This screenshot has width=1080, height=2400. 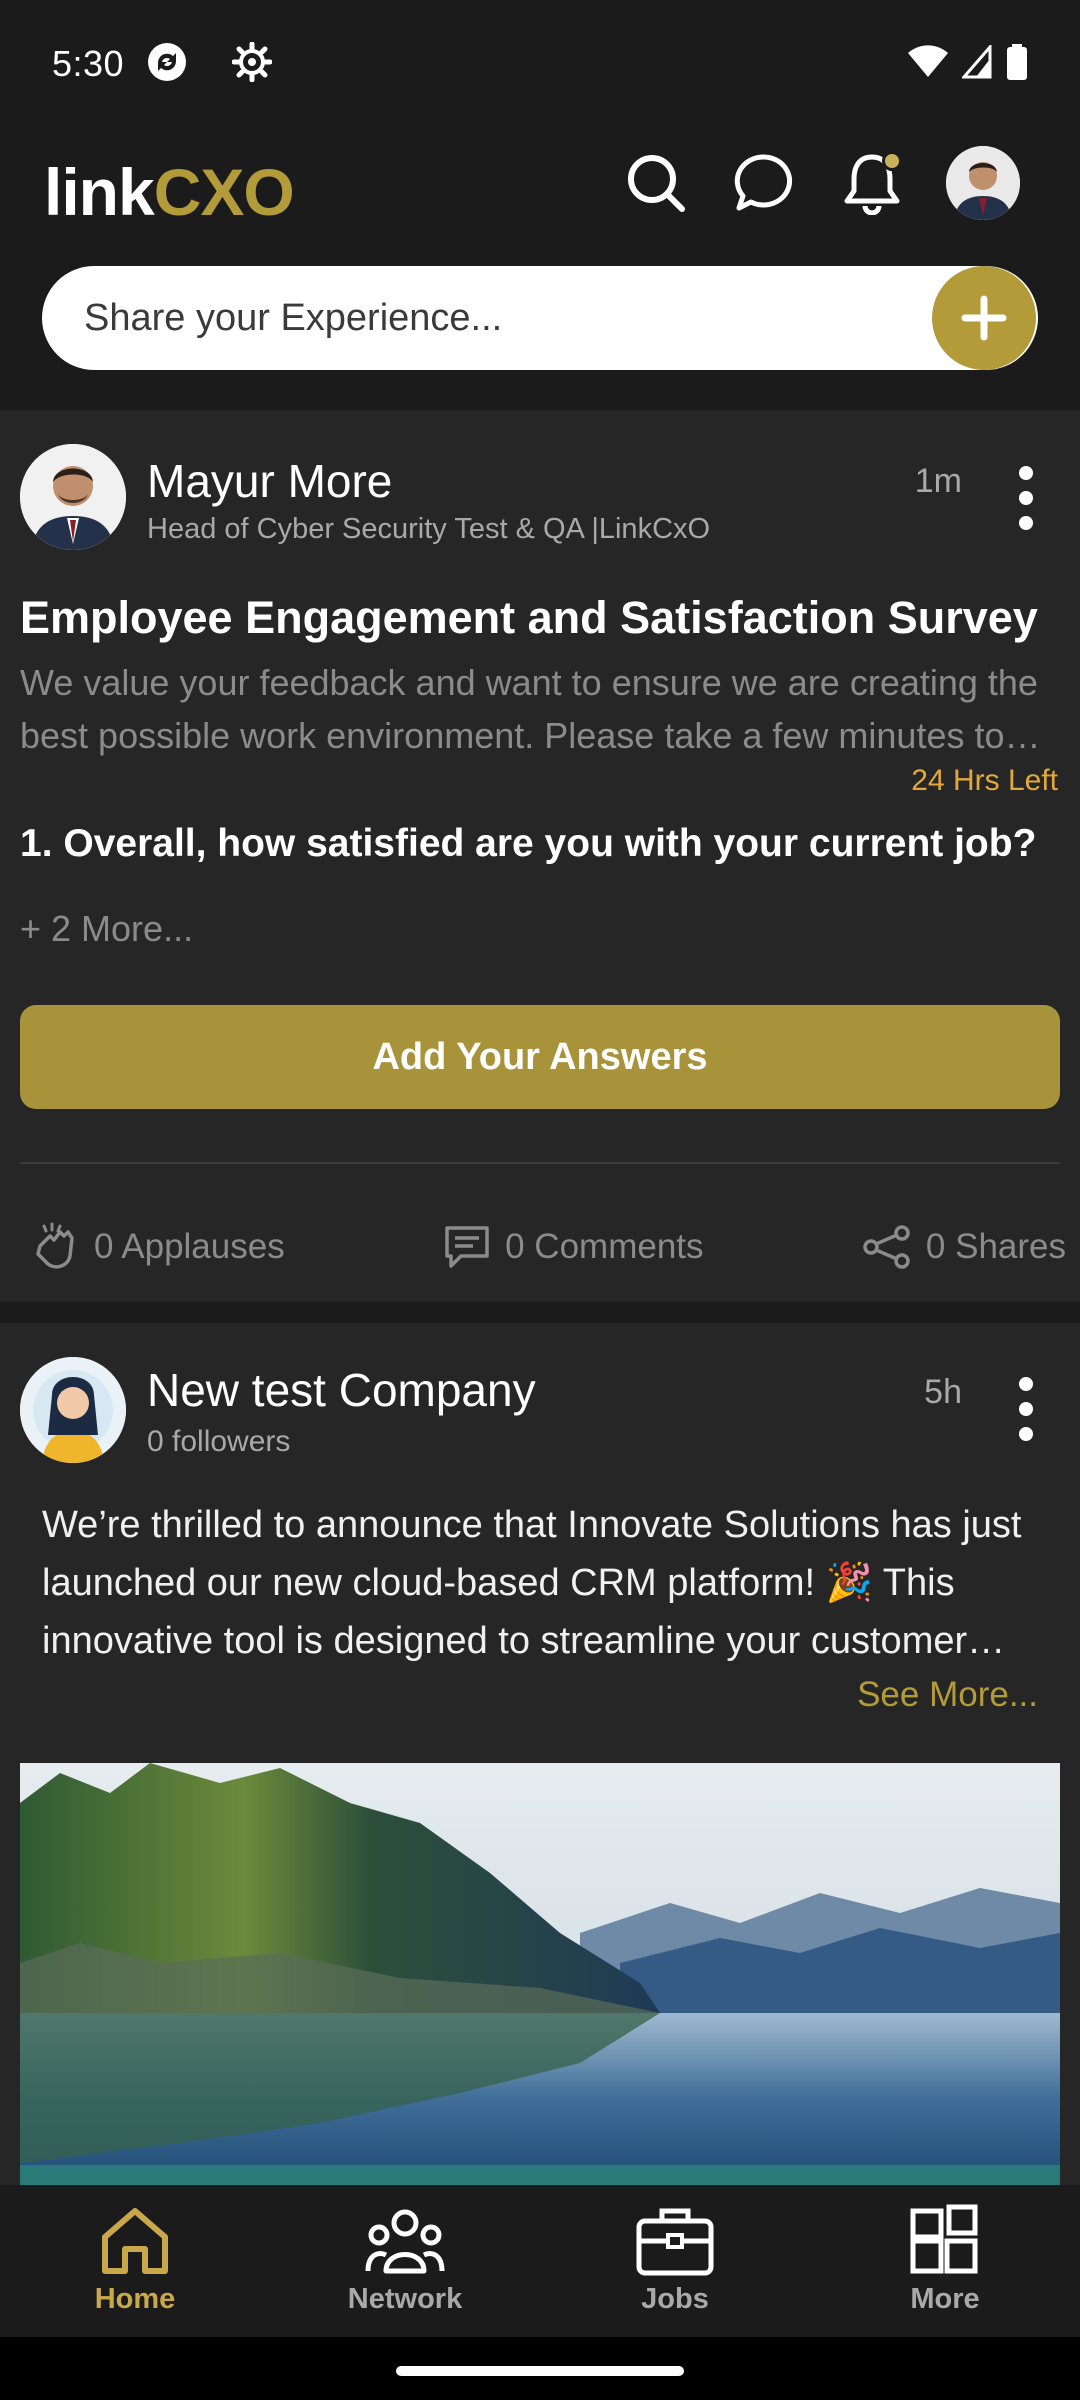 What do you see at coordinates (55, 1245) in the screenshot?
I see `applause-icon` at bounding box center [55, 1245].